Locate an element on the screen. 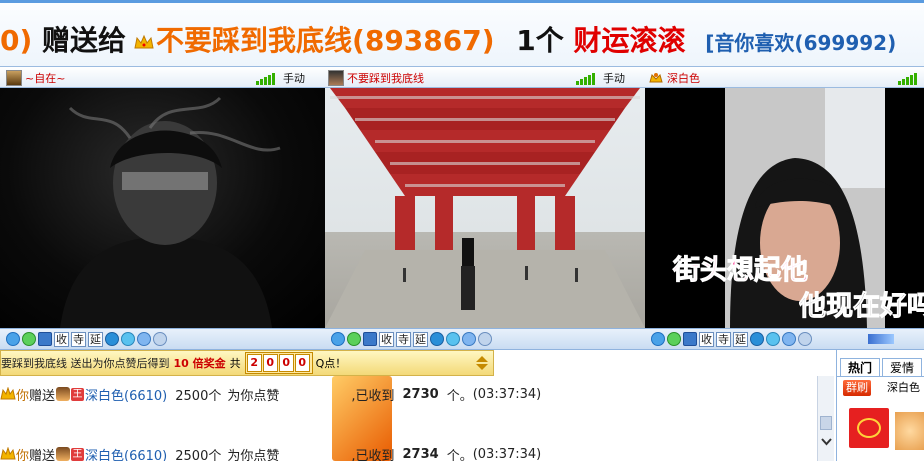 The width and height of the screenshot is (924, 461). user-name: 深白色 is located at coordinates (683, 78).